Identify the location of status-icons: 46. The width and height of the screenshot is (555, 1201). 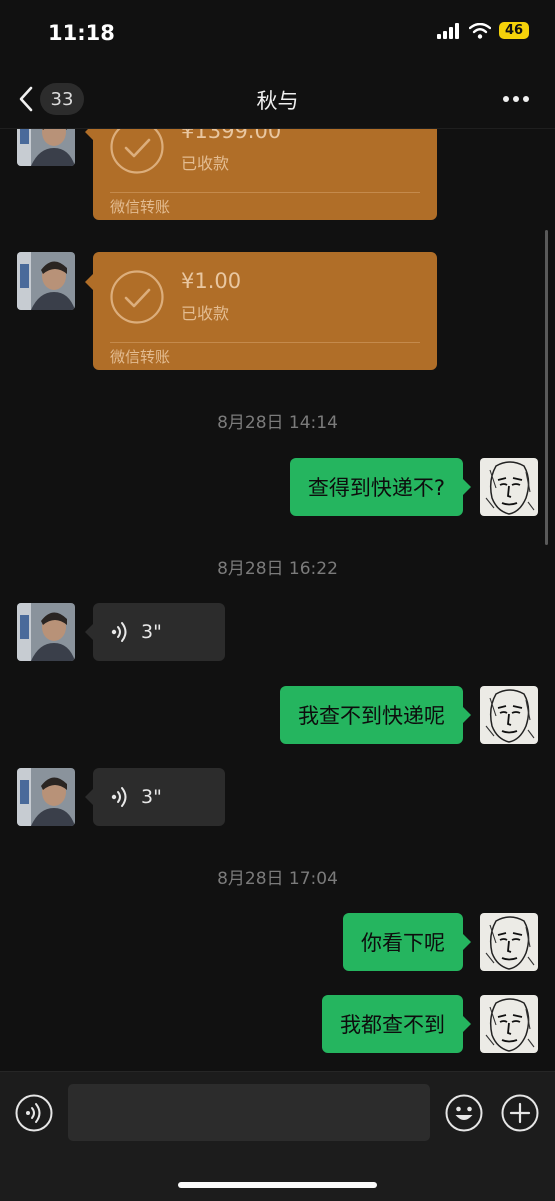
(483, 30).